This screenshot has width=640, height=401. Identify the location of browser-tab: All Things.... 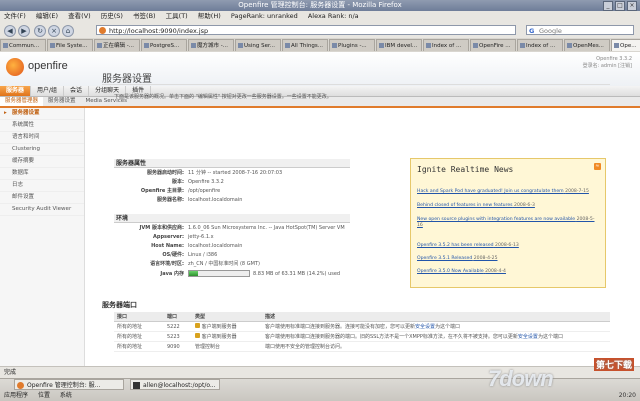
(305, 45).